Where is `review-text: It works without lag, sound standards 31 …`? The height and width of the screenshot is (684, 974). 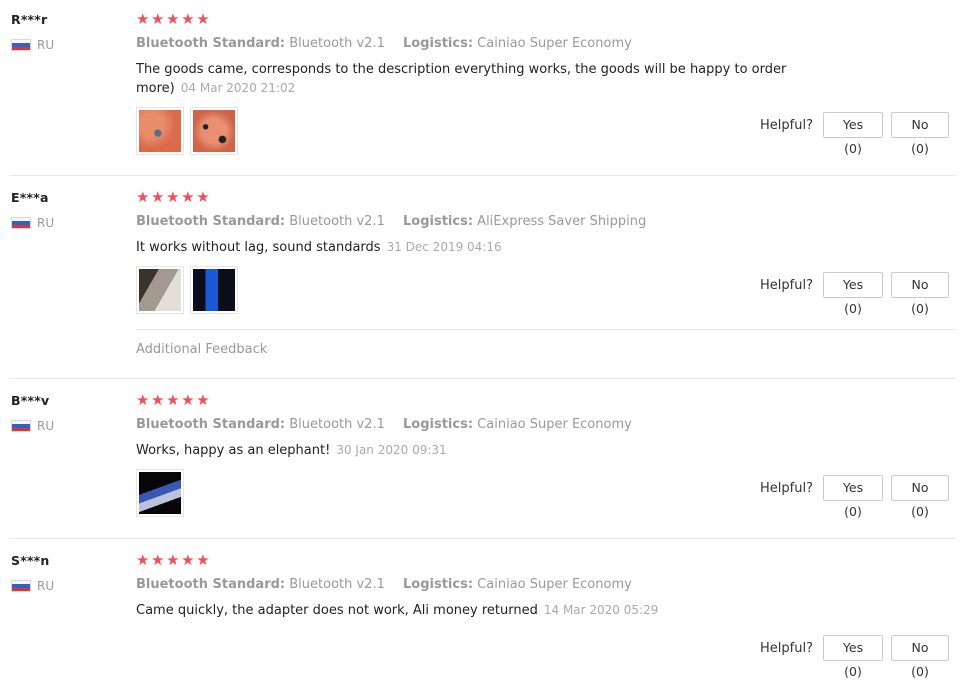
review-text: It works without lag, sound standards 31 … is located at coordinates (486, 247).